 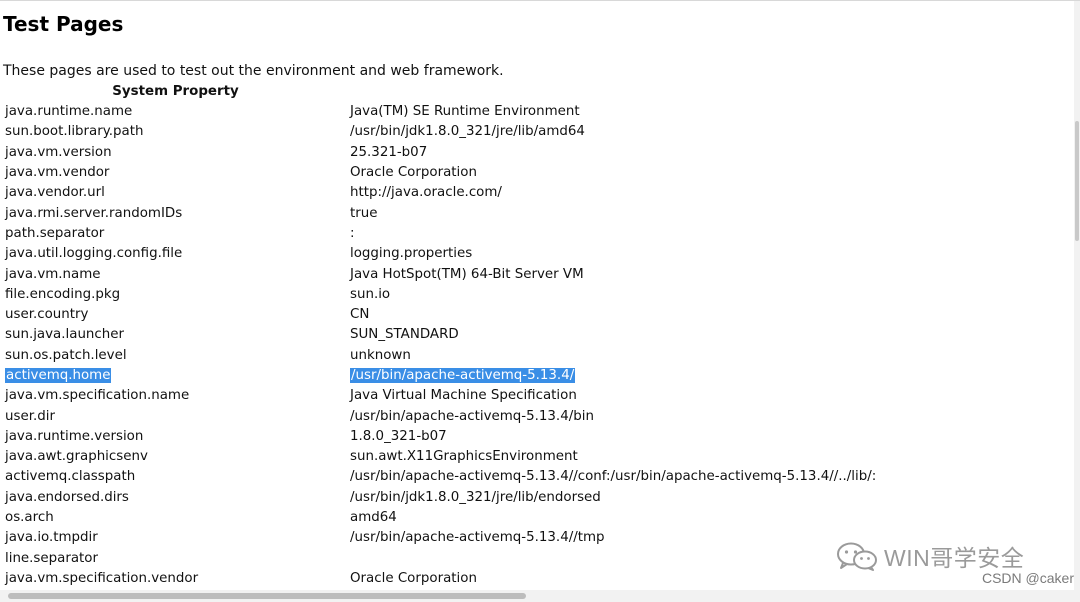 I want to click on property-value: /usr/bin/apache-activemq-5.13.4/bin, so click(x=472, y=416).